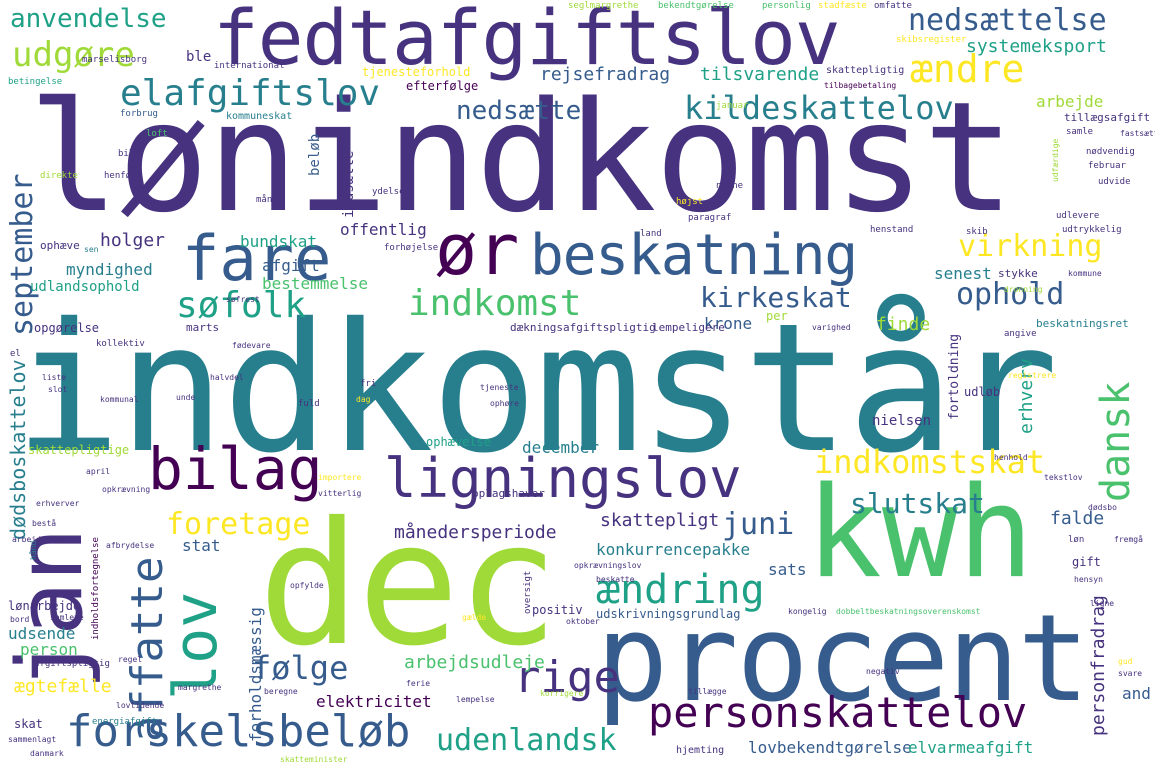  What do you see at coordinates (270, 200) in the screenshot?
I see `word-maned: måned` at bounding box center [270, 200].